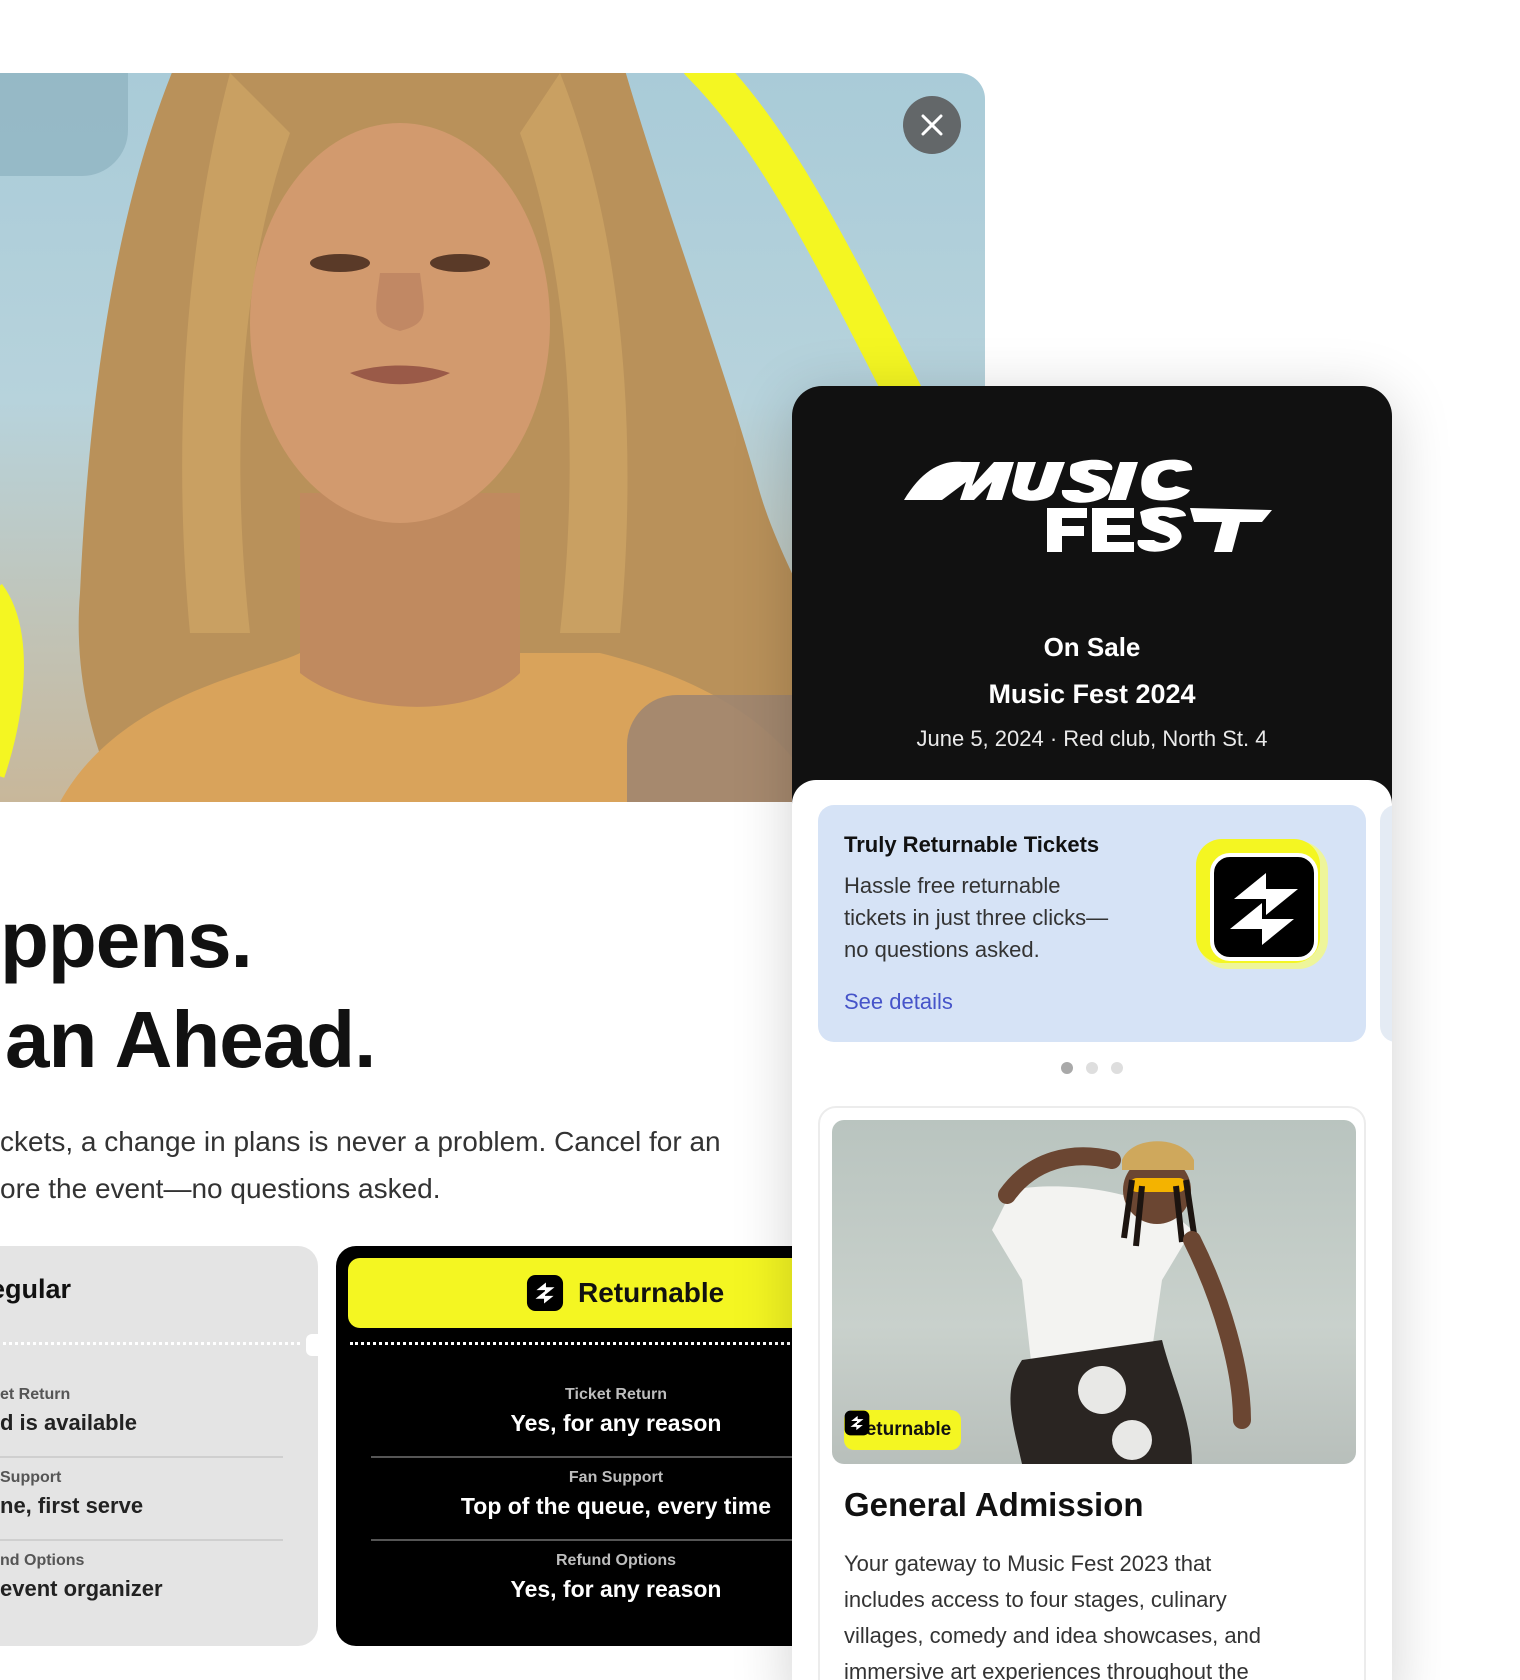 The image size is (1520, 1680). I want to click on promo-title: Truly Returnable Tickets, so click(972, 844).